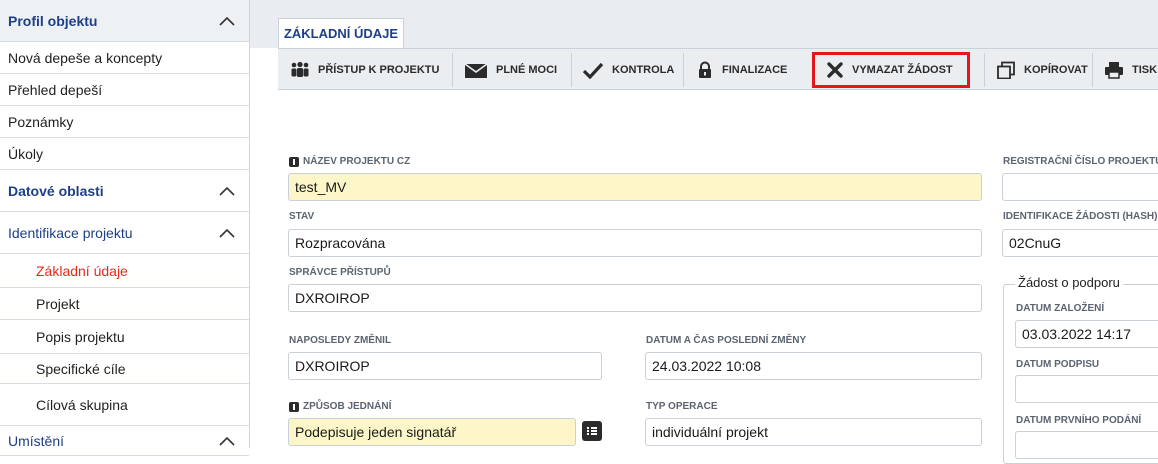 The height and width of the screenshot is (464, 1158). What do you see at coordinates (1006, 70) in the screenshot?
I see `copy-icon` at bounding box center [1006, 70].